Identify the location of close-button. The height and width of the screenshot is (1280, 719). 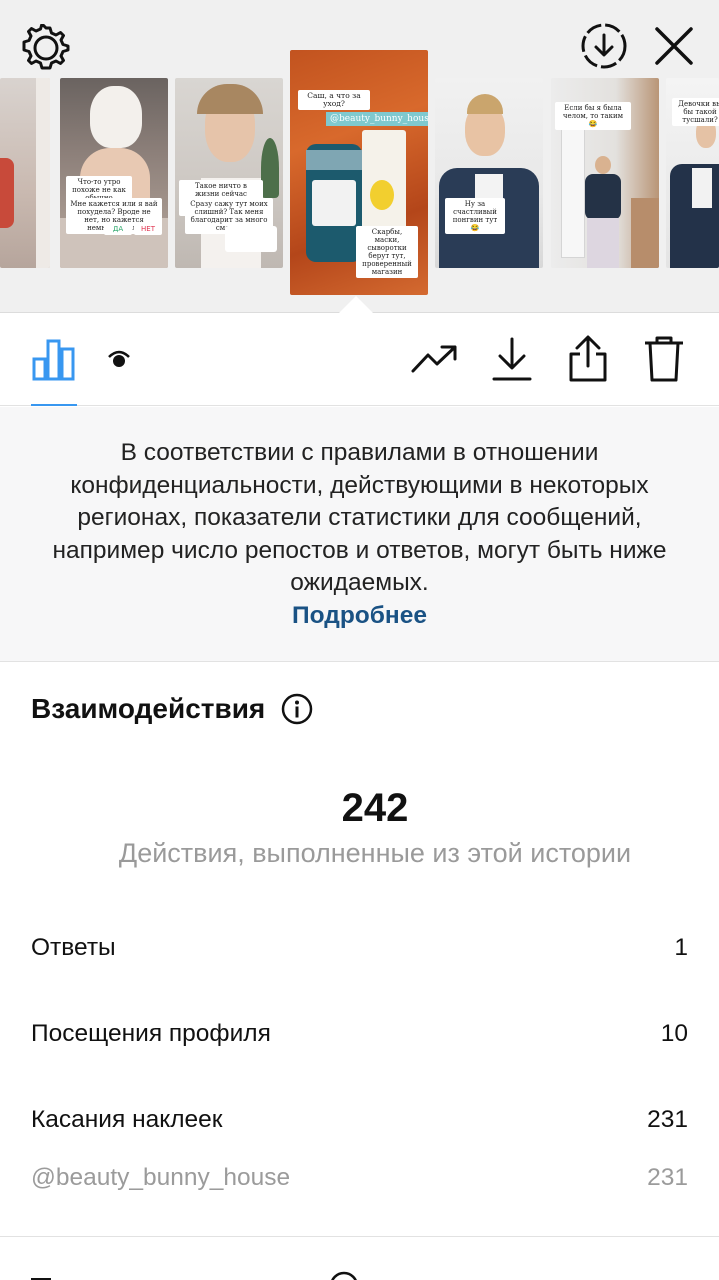
(674, 46).